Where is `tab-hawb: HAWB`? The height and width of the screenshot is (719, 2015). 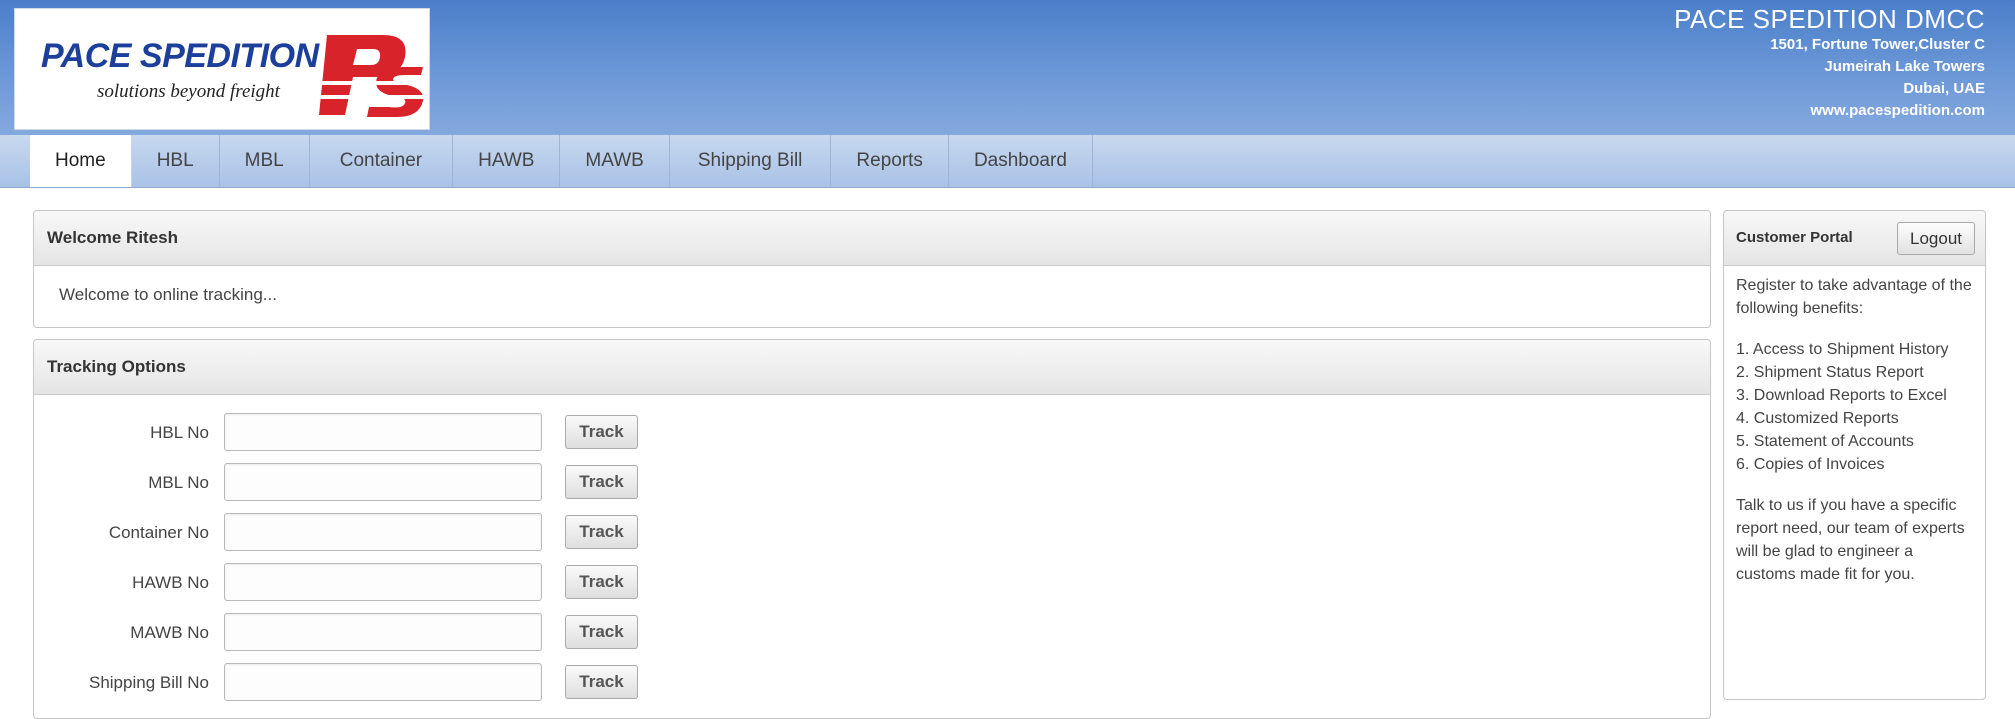 tab-hawb: HAWB is located at coordinates (507, 161).